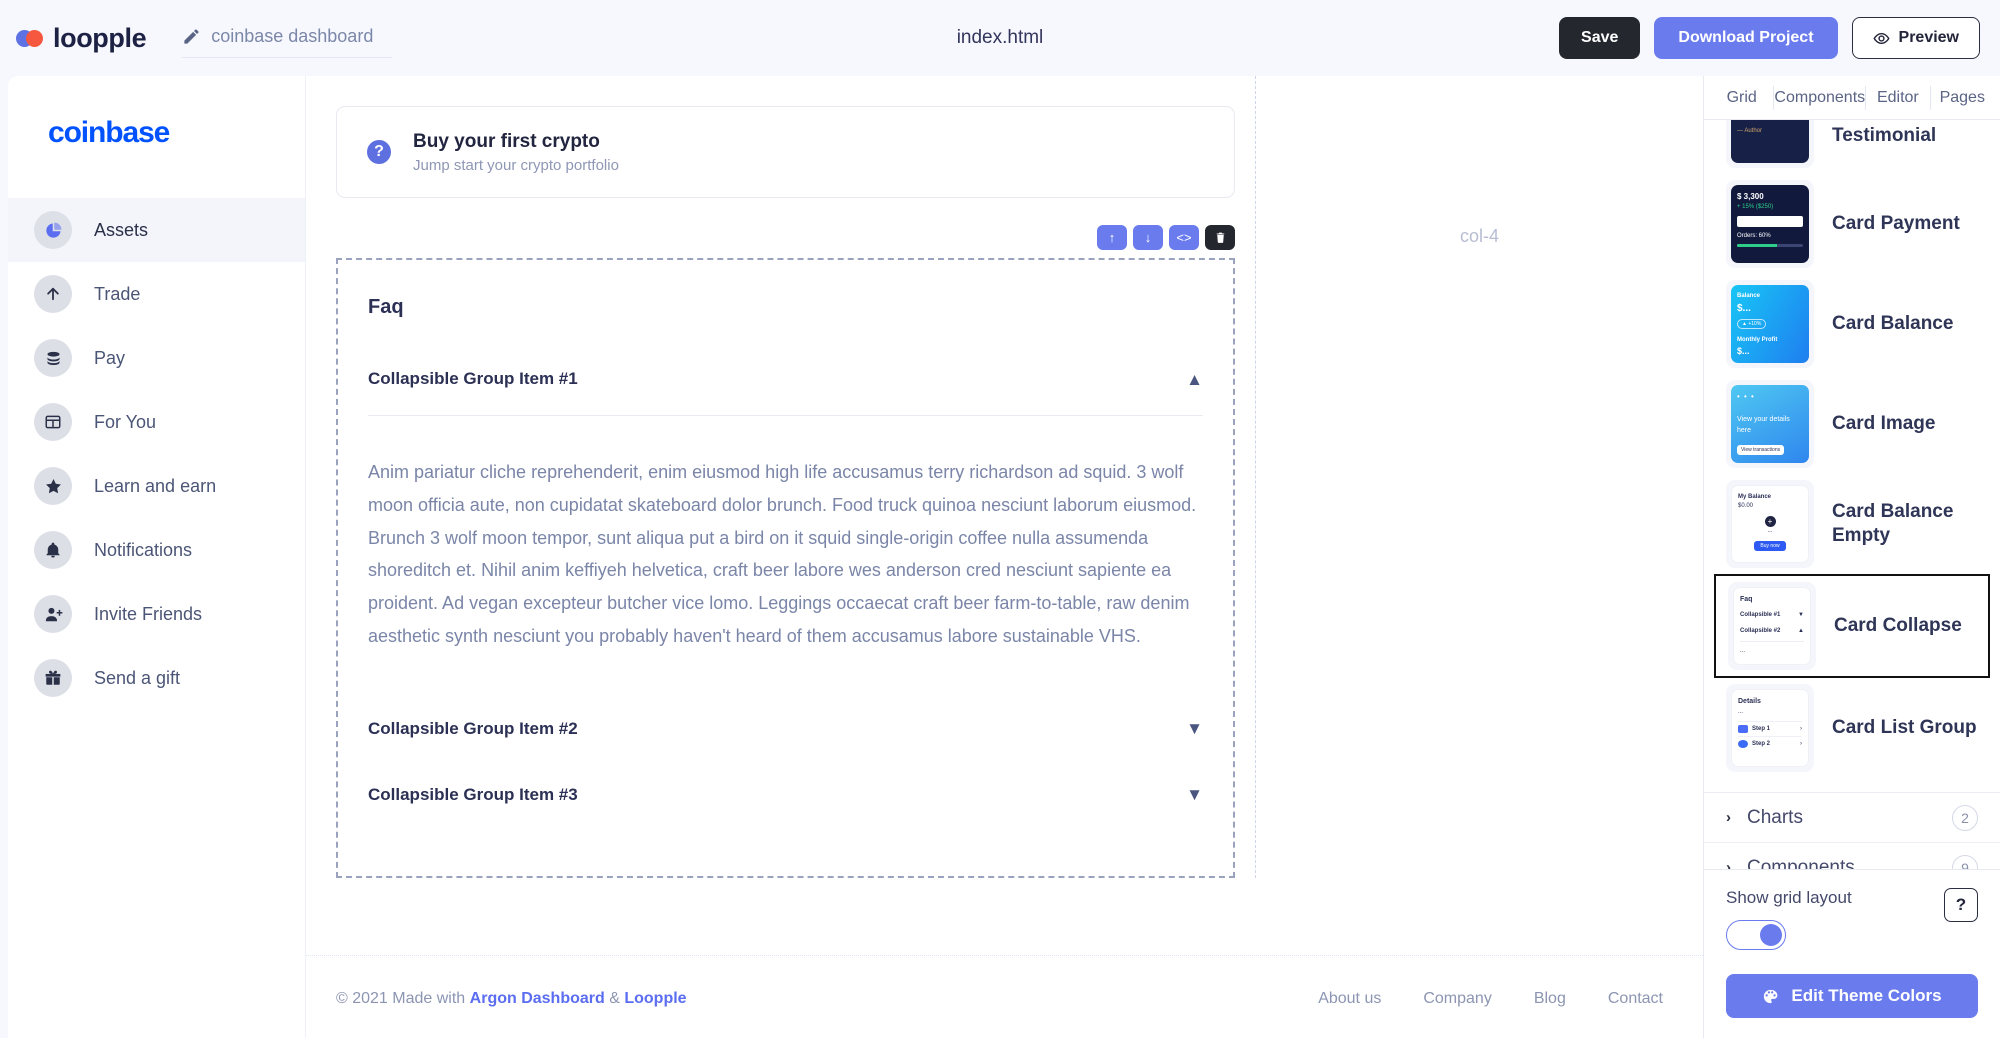 This screenshot has width=2000, height=1038. I want to click on category-components: › Components 9, so click(1852, 856).